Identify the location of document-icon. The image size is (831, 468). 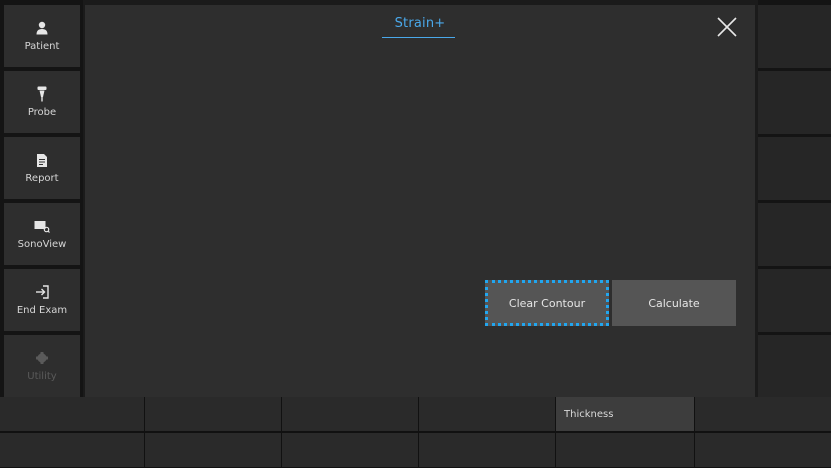
(42, 160).